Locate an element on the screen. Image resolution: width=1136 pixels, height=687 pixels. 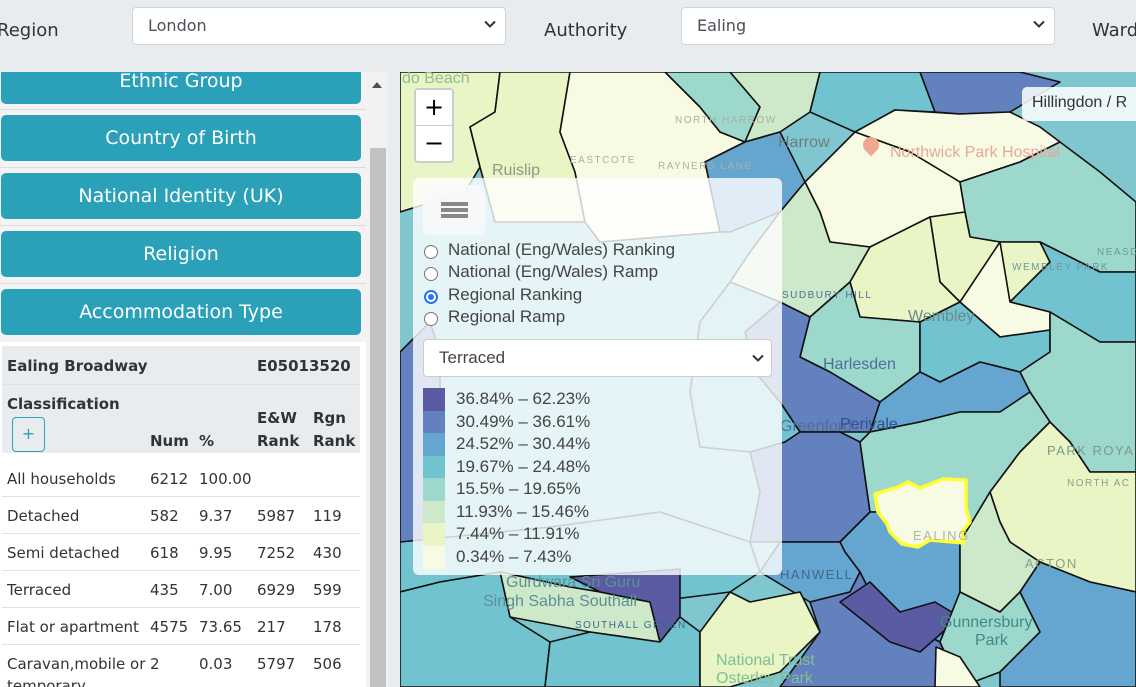
map-label-rayners-lane: RAYNERS LANE is located at coordinates (705, 166).